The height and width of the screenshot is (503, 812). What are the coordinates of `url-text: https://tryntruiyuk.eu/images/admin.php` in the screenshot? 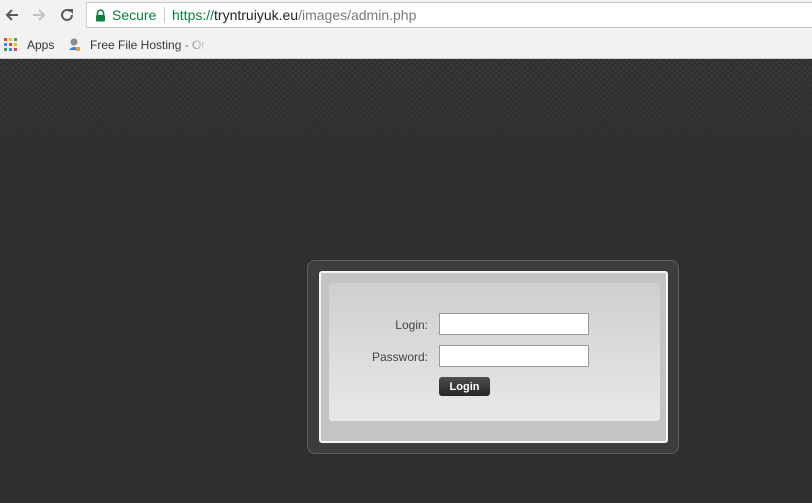 It's located at (294, 15).